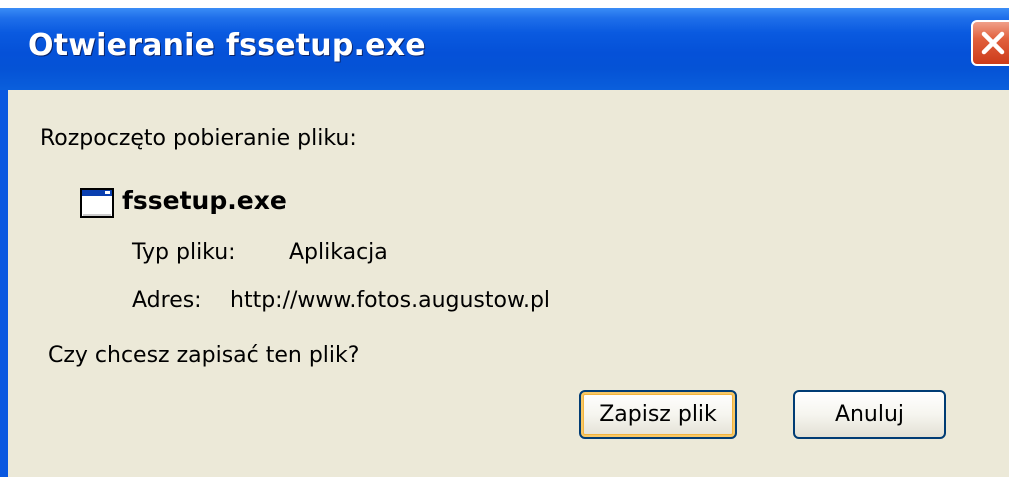  What do you see at coordinates (204, 355) in the screenshot?
I see `save-question-text: Czy chcesz zapisać ten plik?` at bounding box center [204, 355].